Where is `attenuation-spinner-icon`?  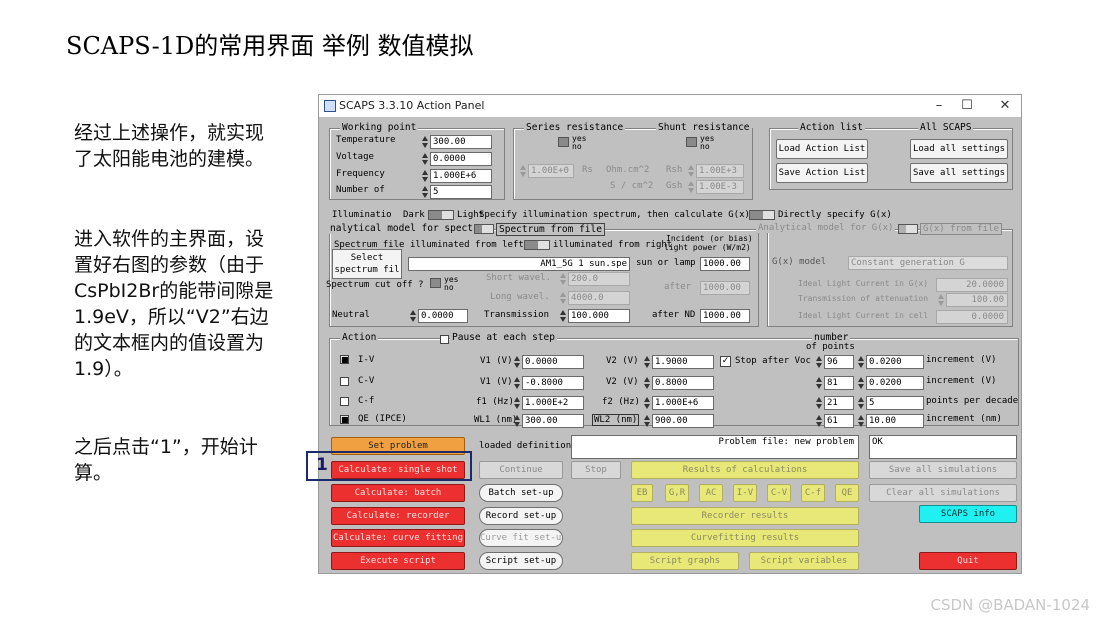 attenuation-spinner-icon is located at coordinates (941, 300).